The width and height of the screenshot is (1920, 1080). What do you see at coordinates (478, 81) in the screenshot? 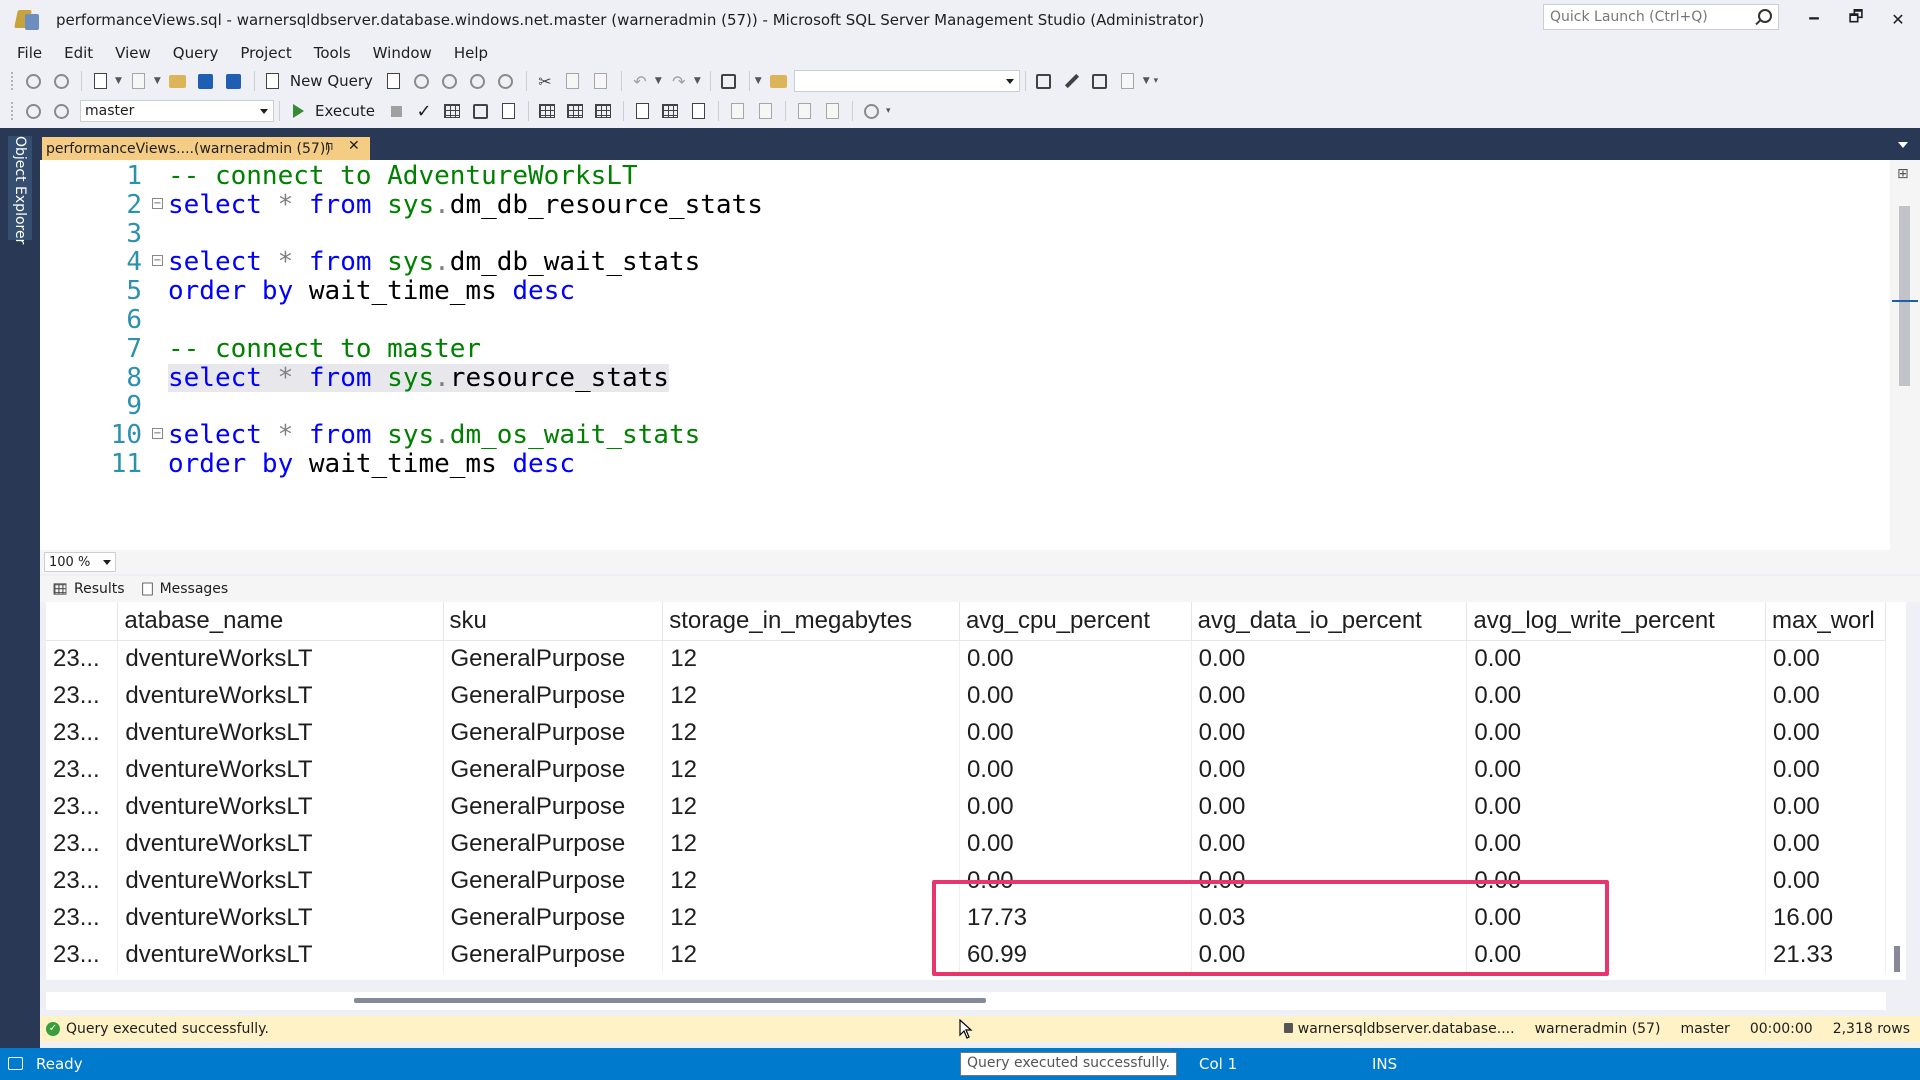
I see `xmla-query-button` at bounding box center [478, 81].